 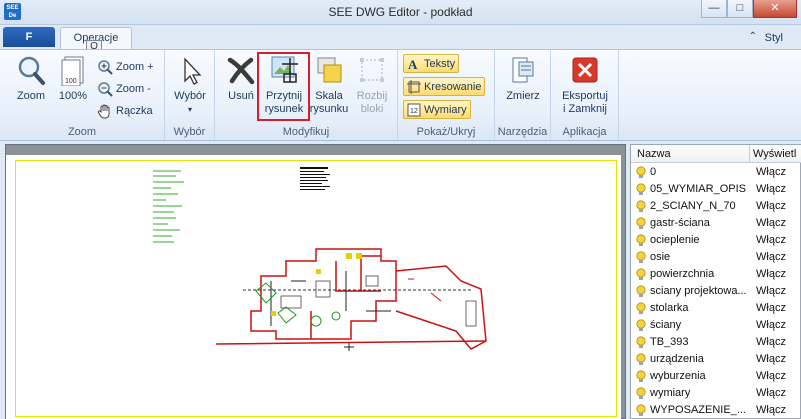 What do you see at coordinates (682, 274) in the screenshot?
I see `layer-name: powierzchnia` at bounding box center [682, 274].